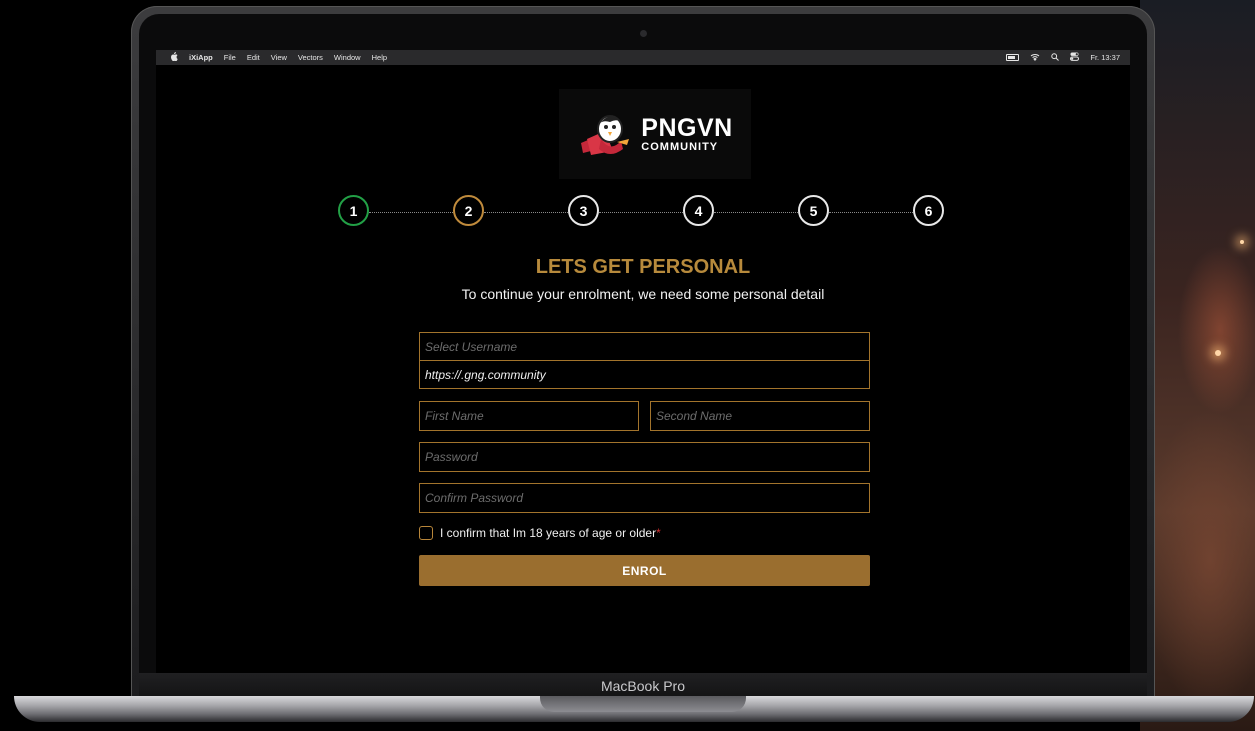 Image resolution: width=1255 pixels, height=731 pixels. I want to click on enrol-button: ENROL, so click(644, 570).